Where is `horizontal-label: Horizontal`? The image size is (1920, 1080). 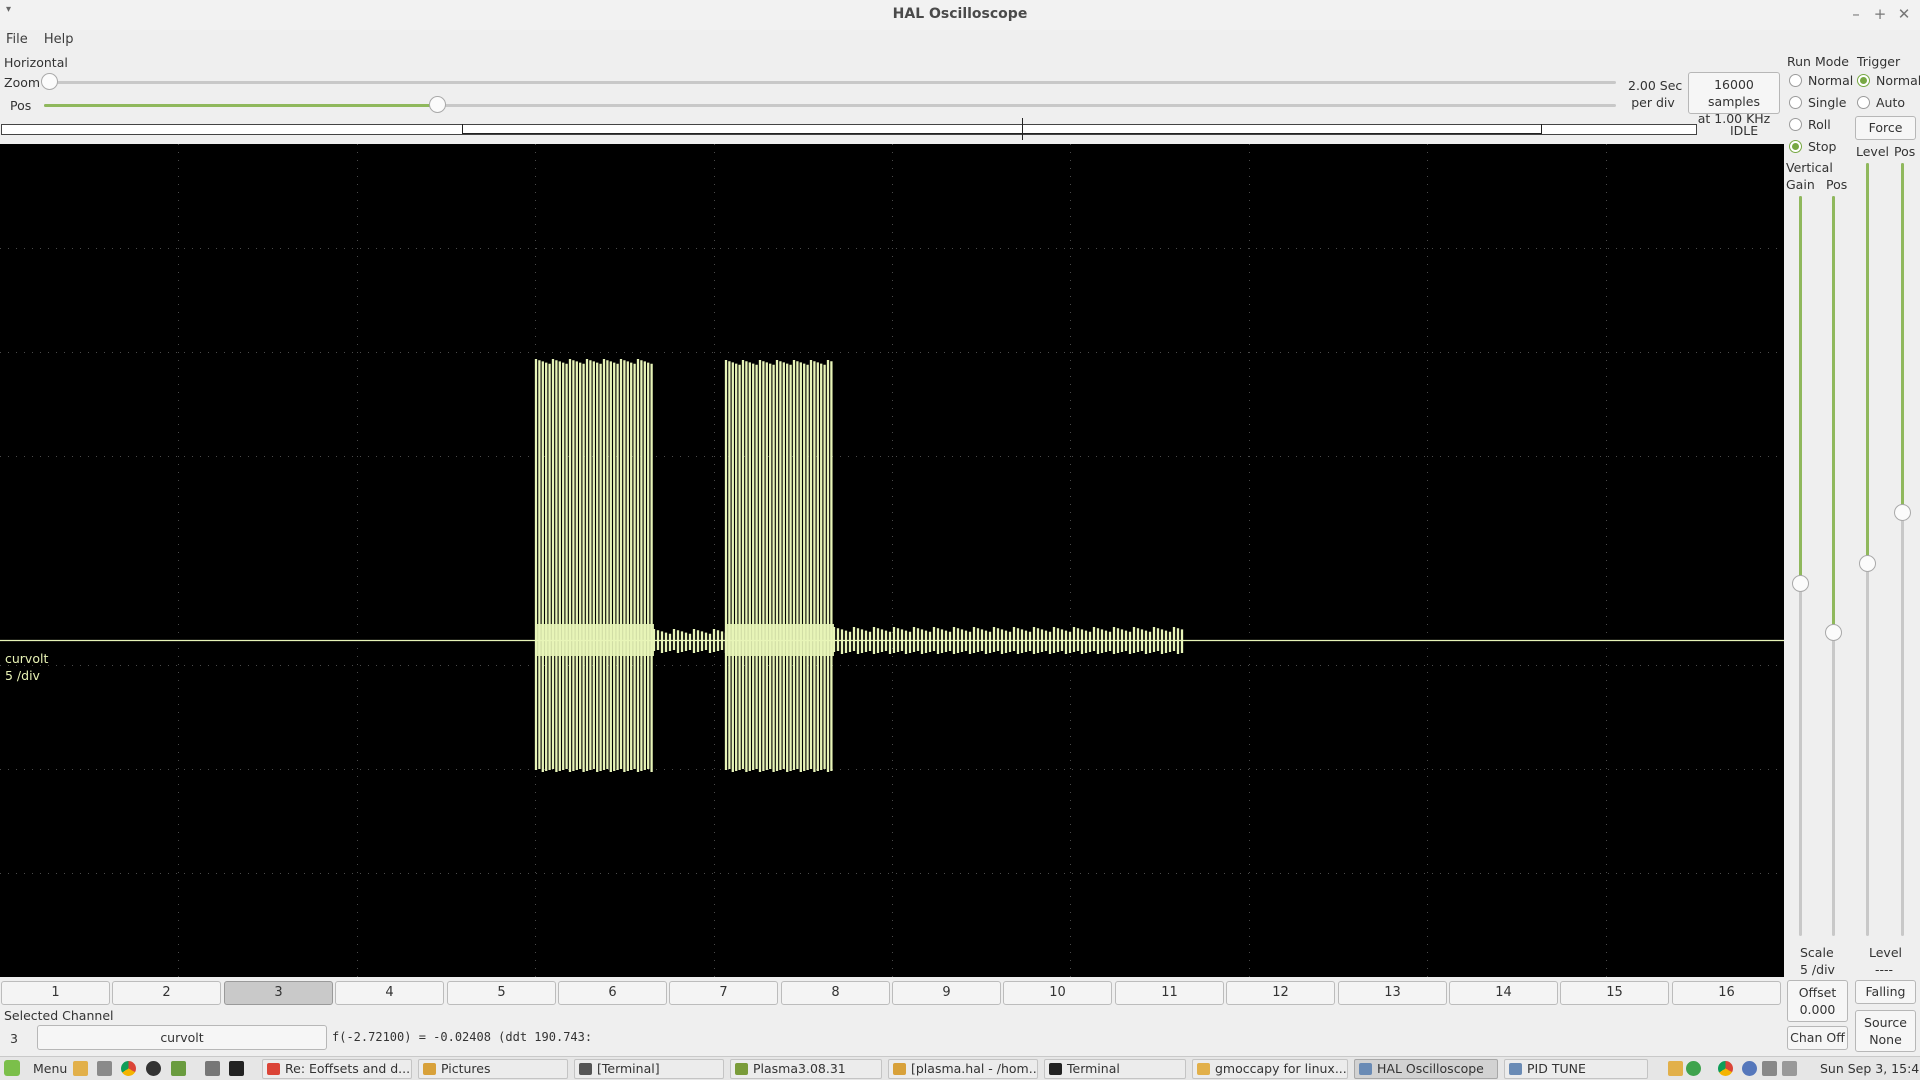 horizontal-label: Horizontal is located at coordinates (36, 62).